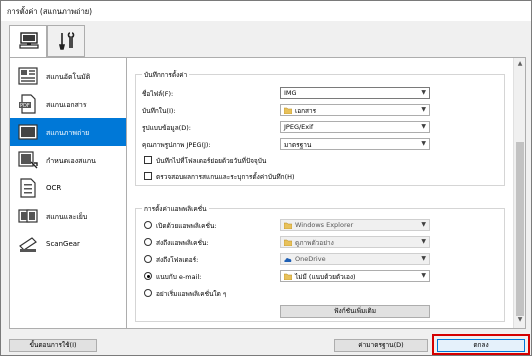  Describe the element at coordinates (298, 145) in the screenshot. I see `jpeg-quality-value: มาตรฐาน` at that location.